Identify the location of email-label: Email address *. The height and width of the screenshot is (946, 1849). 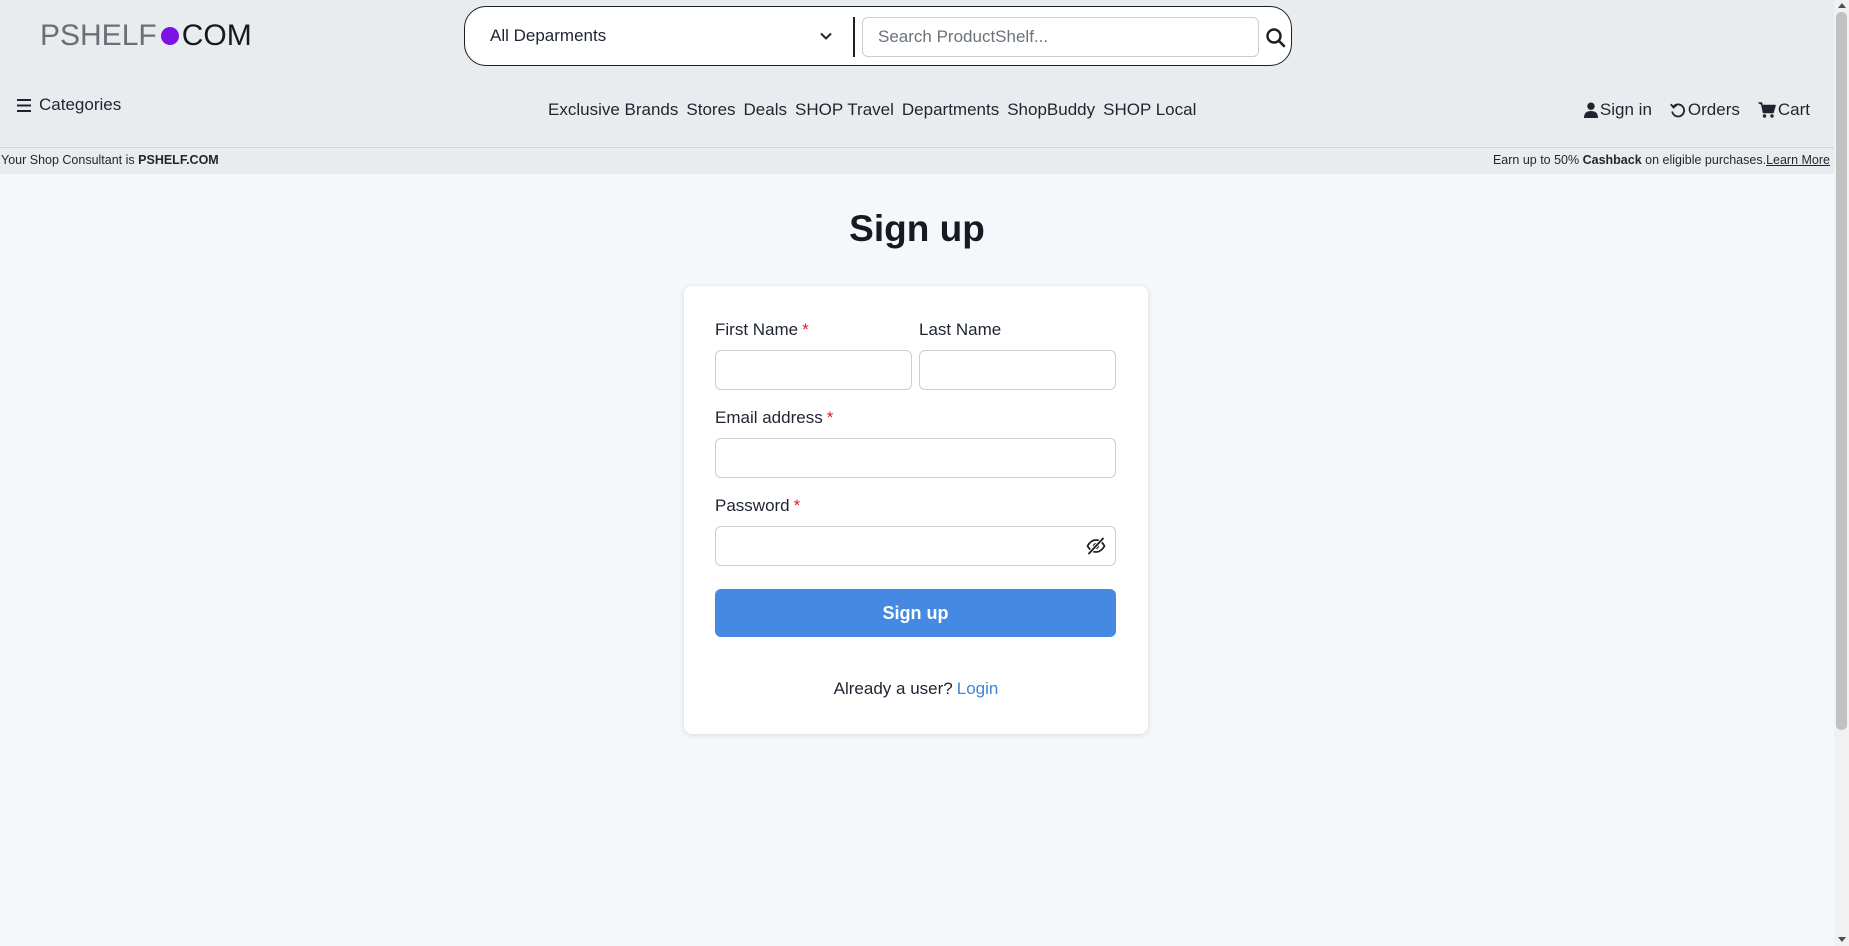
(774, 417).